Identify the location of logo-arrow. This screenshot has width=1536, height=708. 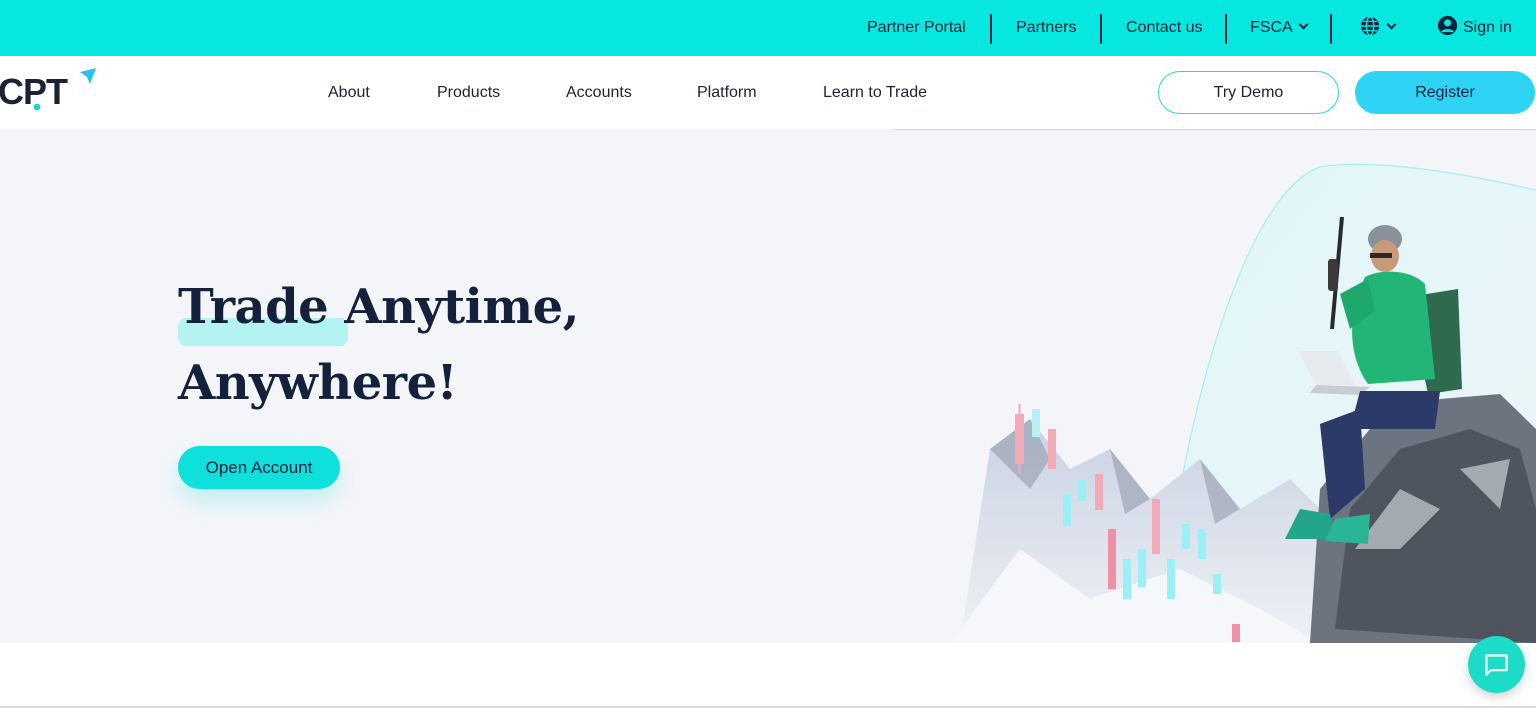
(88, 76).